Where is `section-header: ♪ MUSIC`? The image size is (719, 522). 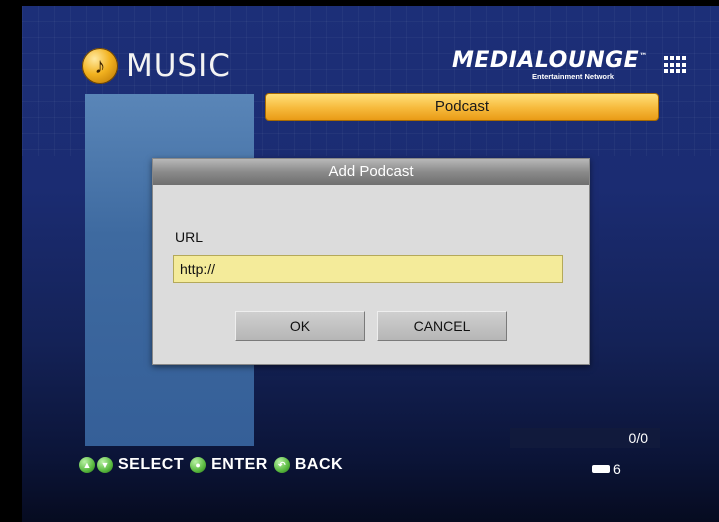
section-header: ♪ MUSIC is located at coordinates (156, 66).